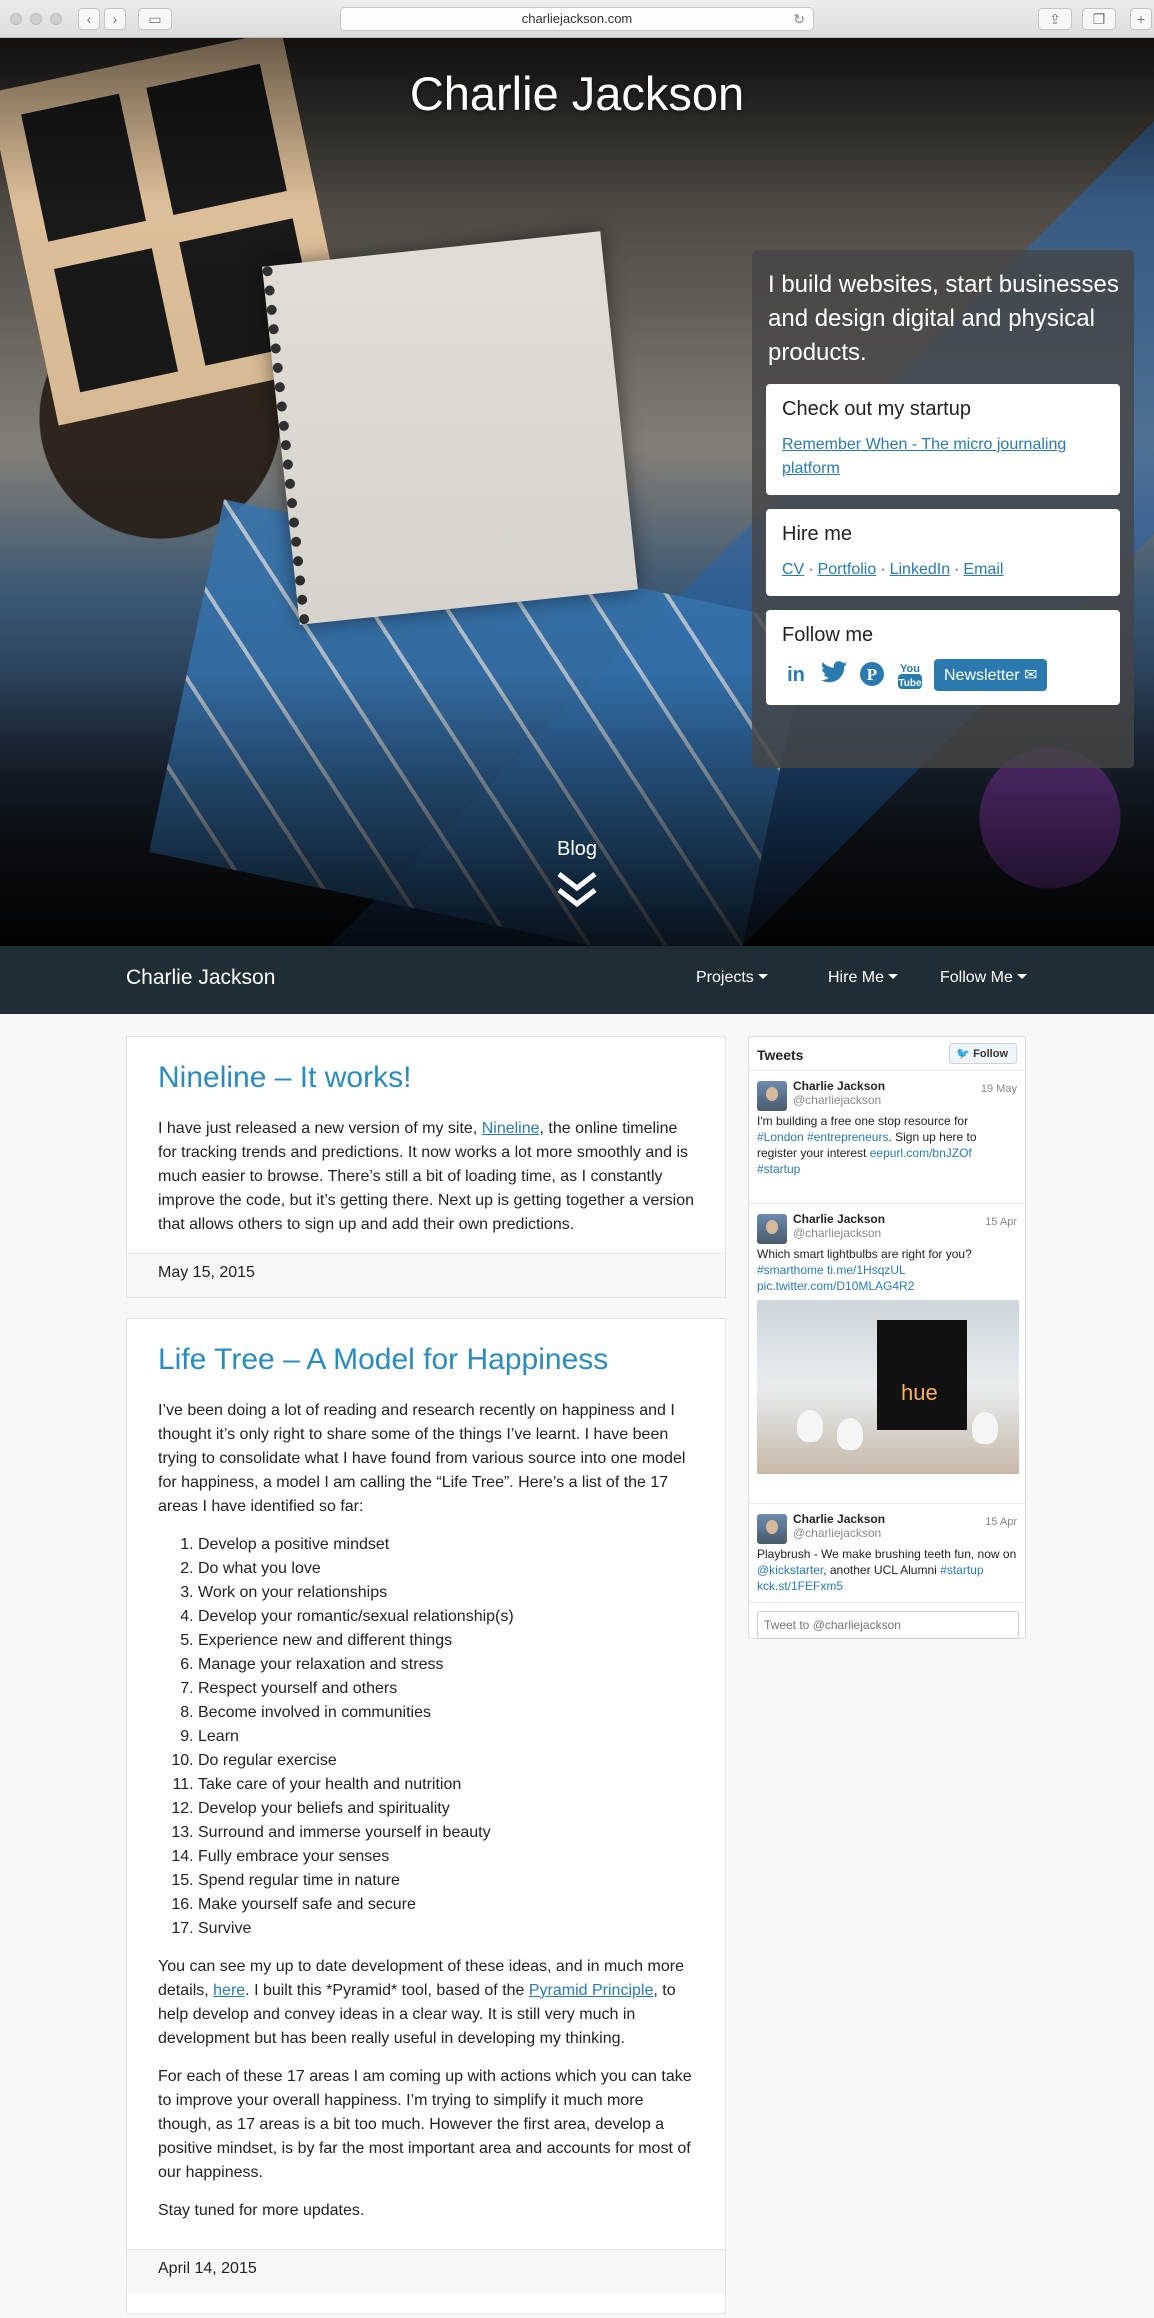  What do you see at coordinates (89, 19) in the screenshot?
I see `back-arrow-icon: ‹` at bounding box center [89, 19].